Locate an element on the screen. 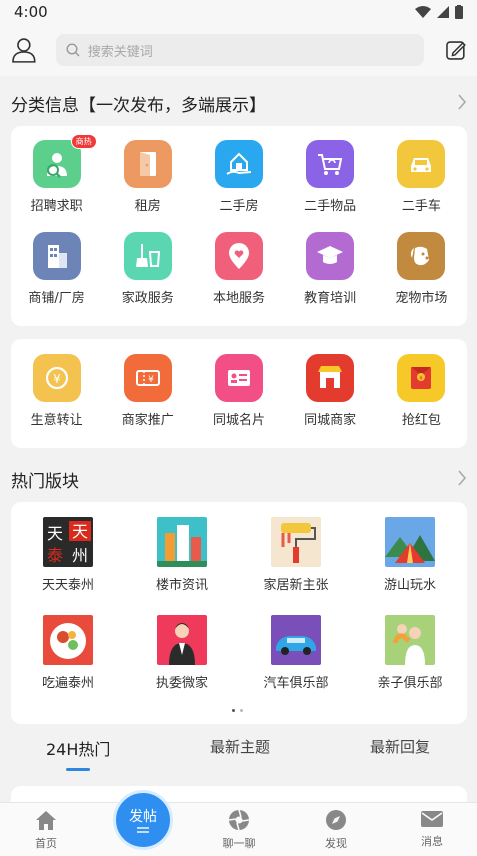 The width and height of the screenshot is (477, 856). compose-icon is located at coordinates (456, 50).